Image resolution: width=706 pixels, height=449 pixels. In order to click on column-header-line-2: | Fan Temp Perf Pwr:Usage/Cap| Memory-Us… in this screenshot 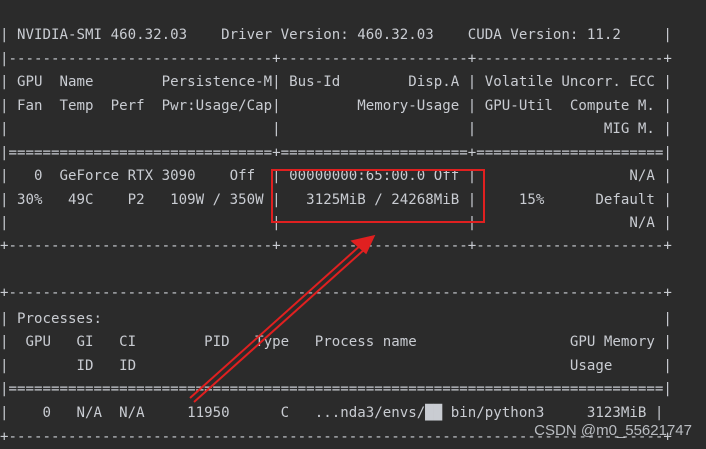, I will do `click(336, 106)`.